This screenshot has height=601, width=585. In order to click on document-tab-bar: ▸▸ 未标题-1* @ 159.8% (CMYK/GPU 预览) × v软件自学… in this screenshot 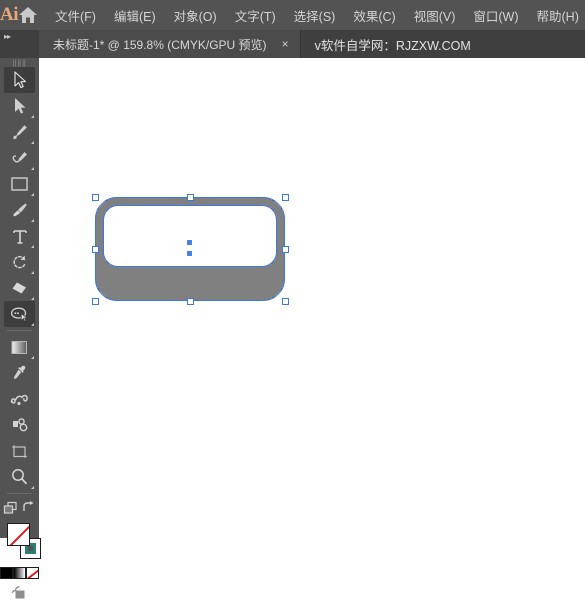, I will do `click(292, 44)`.